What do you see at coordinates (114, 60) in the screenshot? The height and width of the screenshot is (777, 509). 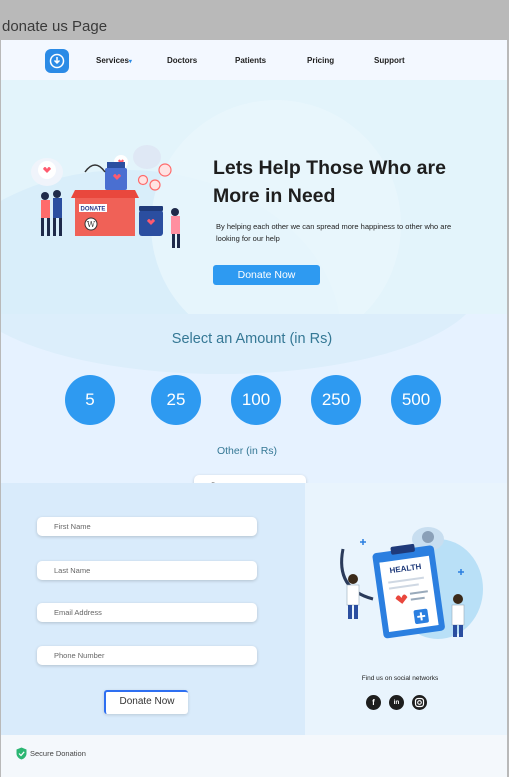 I see `nav-item-services: Services▾` at bounding box center [114, 60].